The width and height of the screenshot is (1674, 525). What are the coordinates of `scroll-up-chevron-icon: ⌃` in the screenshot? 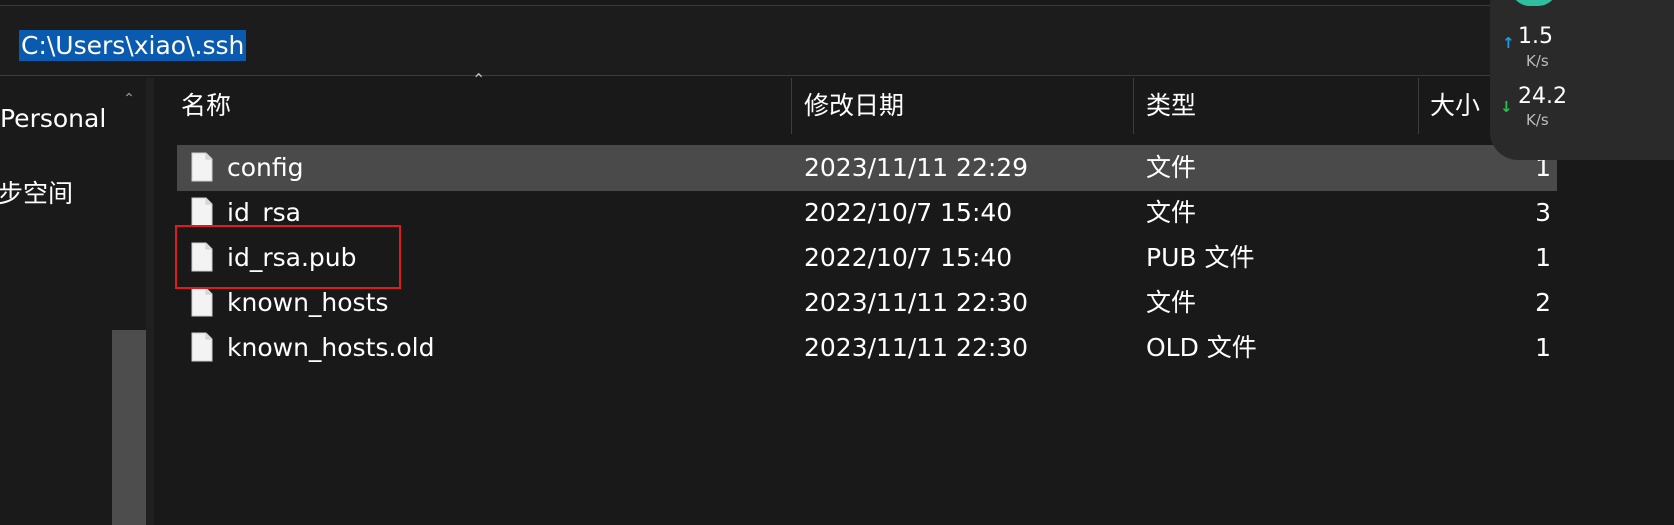 It's located at (129, 99).